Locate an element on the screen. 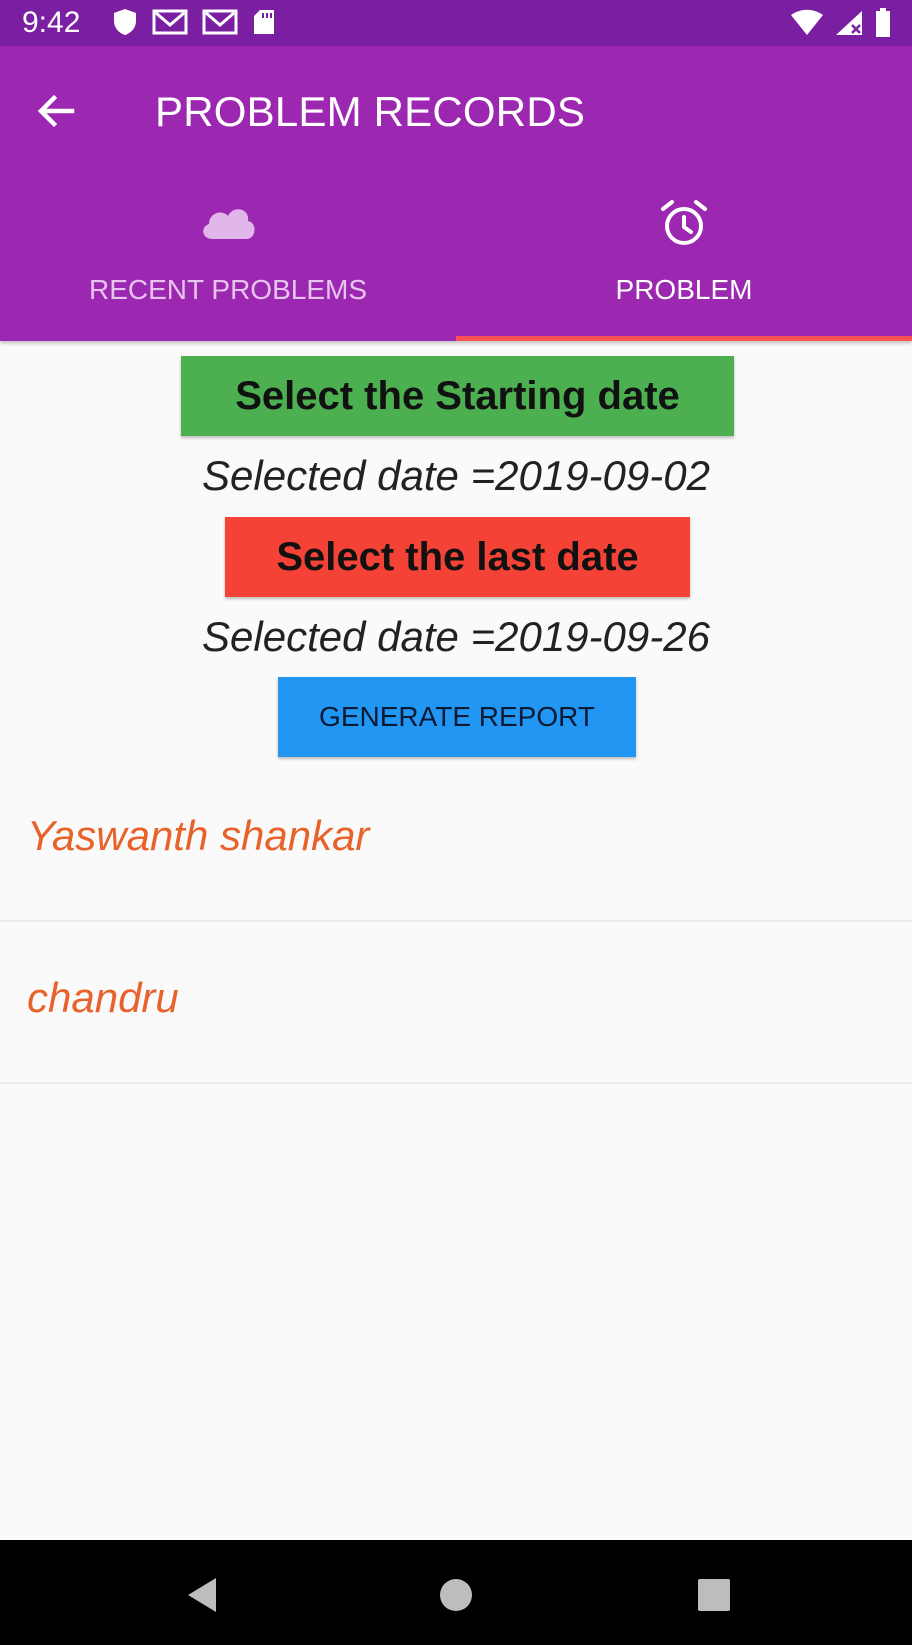 This screenshot has height=1645, width=912. end-date-text: Selected date =2019-09-26 is located at coordinates (456, 636).